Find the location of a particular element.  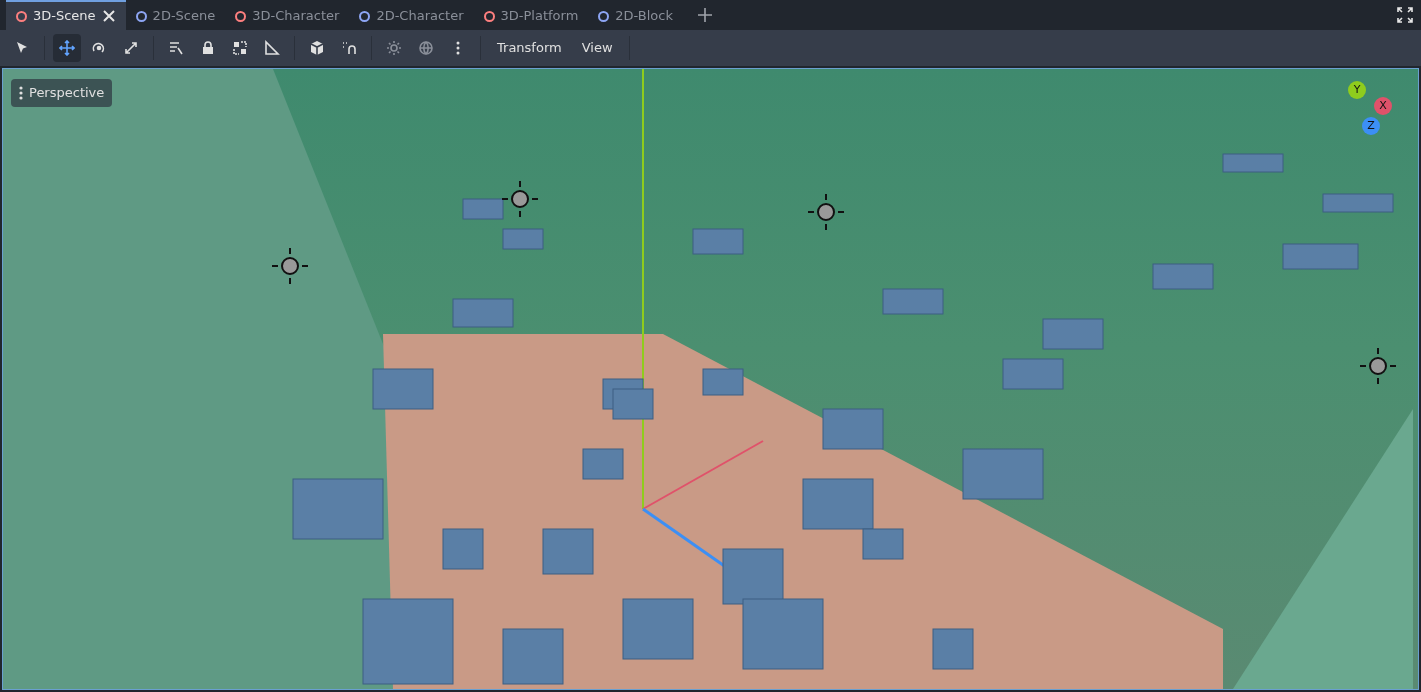

scene-tab: 2D-Character is located at coordinates (411, 15).